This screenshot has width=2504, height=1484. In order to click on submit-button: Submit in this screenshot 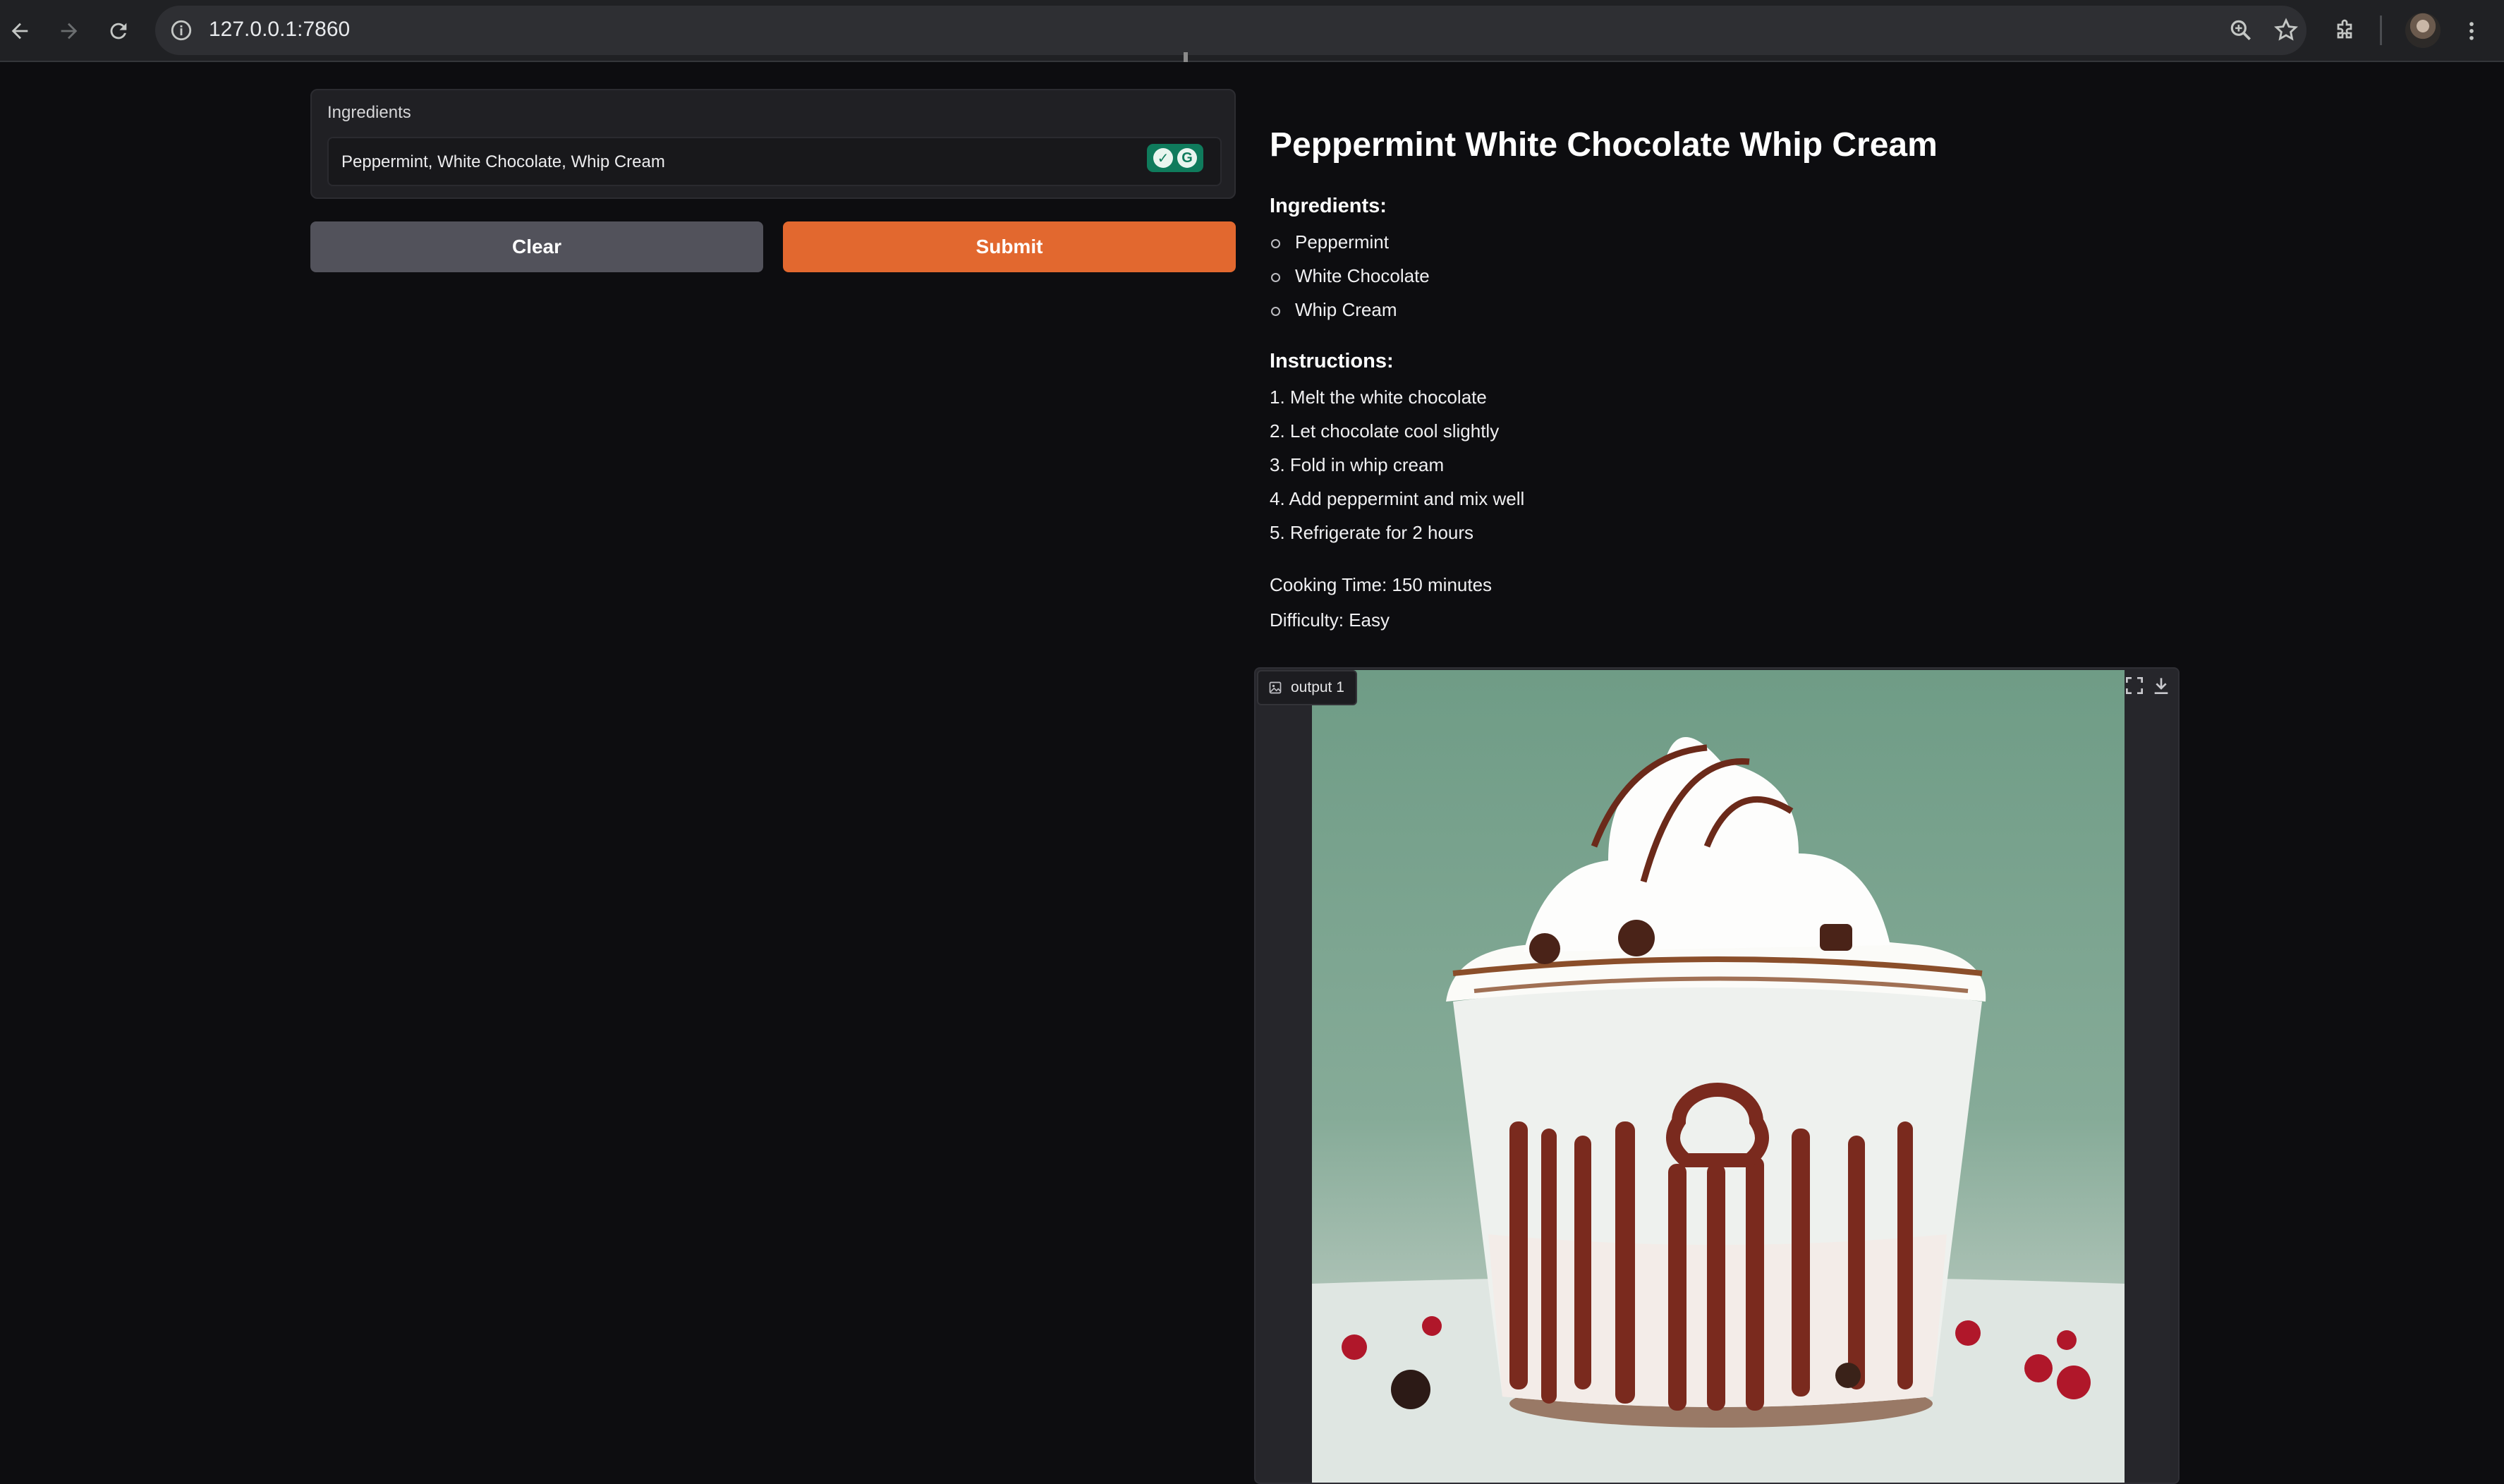, I will do `click(1009, 247)`.